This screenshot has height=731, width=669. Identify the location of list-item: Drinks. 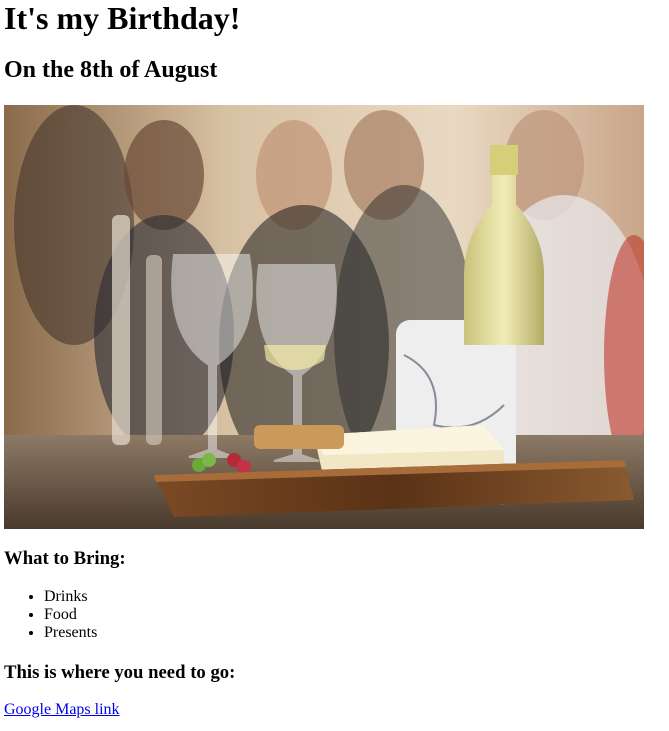
(70, 597).